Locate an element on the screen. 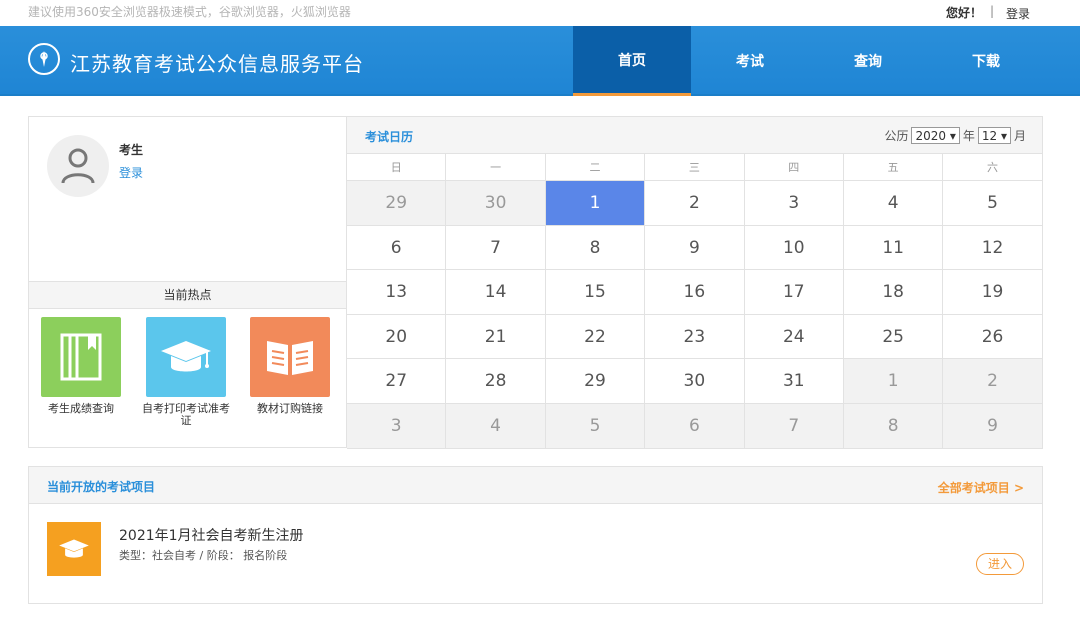 This screenshot has width=1080, height=632. nav-query: 查询 is located at coordinates (868, 61).